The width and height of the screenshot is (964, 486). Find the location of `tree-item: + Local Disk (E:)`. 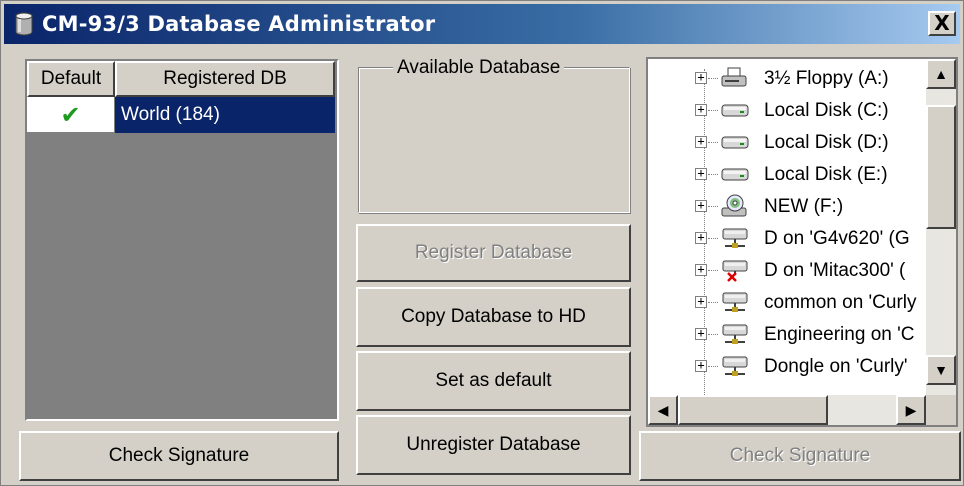

tree-item: + Local Disk (E:) is located at coordinates (793, 174).